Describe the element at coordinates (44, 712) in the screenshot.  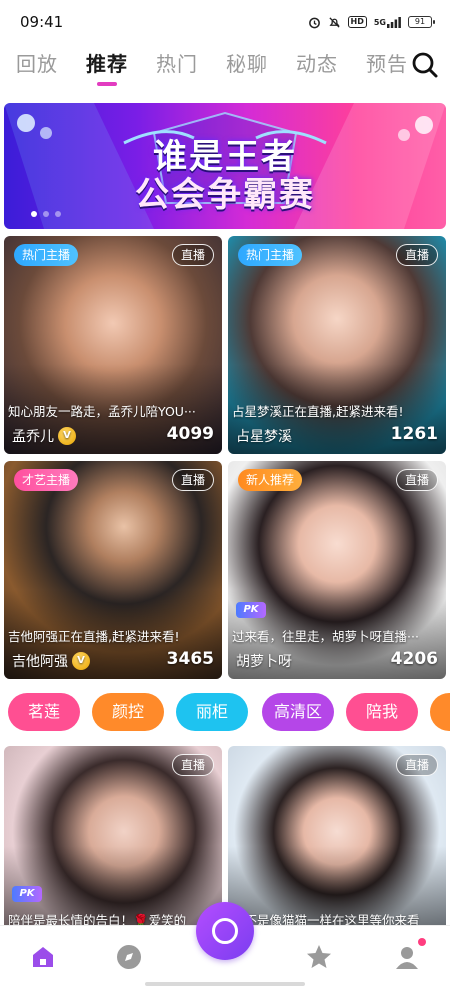
I see `pill-category: 茗莲` at that location.